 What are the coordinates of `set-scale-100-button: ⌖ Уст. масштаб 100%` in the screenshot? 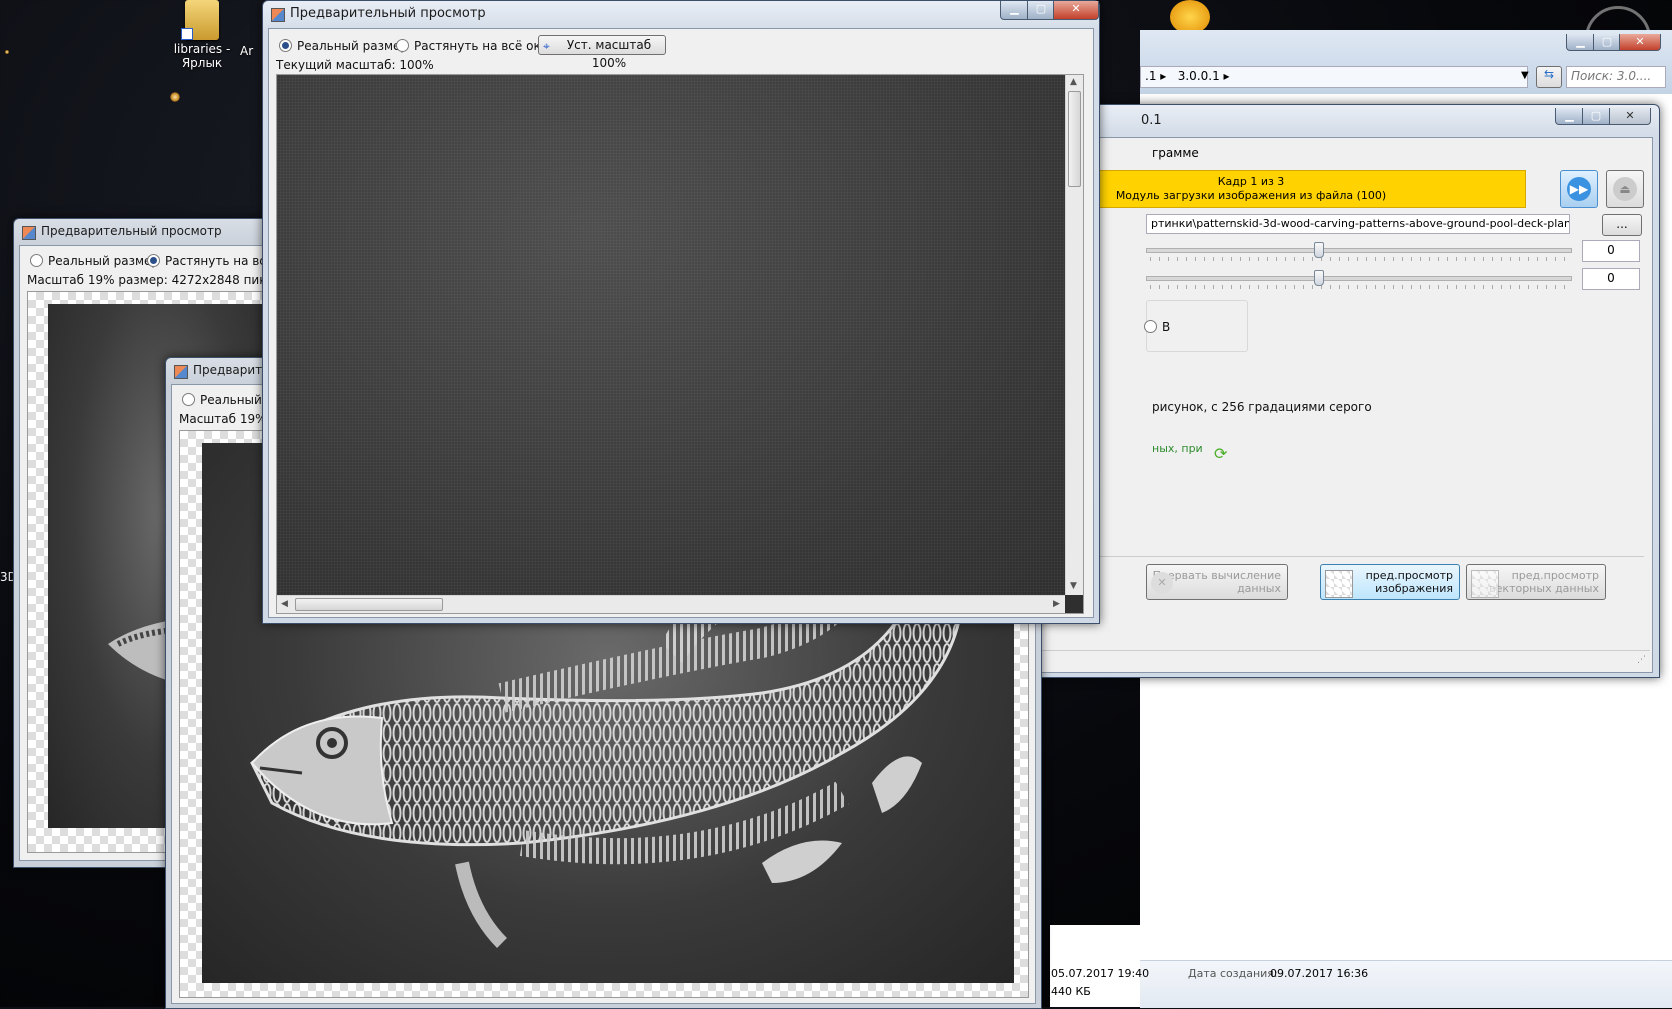 It's located at (602, 52).